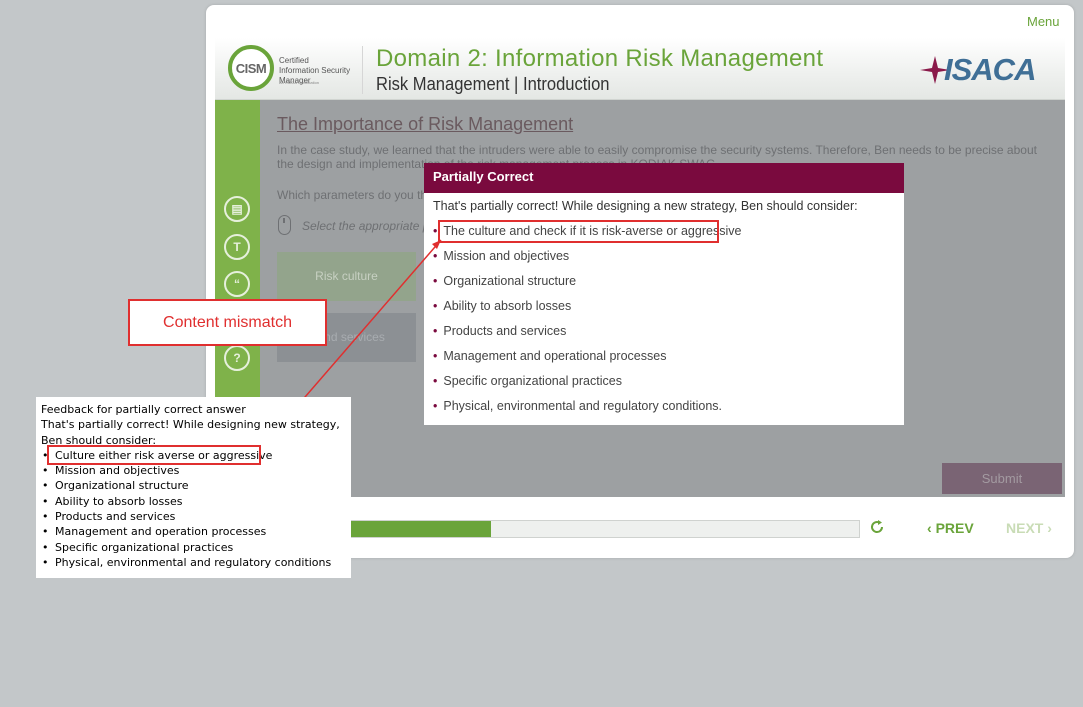 Image resolution: width=1083 pixels, height=707 pixels. Describe the element at coordinates (931, 528) in the screenshot. I see `chevron-left-icon: ‹` at that location.